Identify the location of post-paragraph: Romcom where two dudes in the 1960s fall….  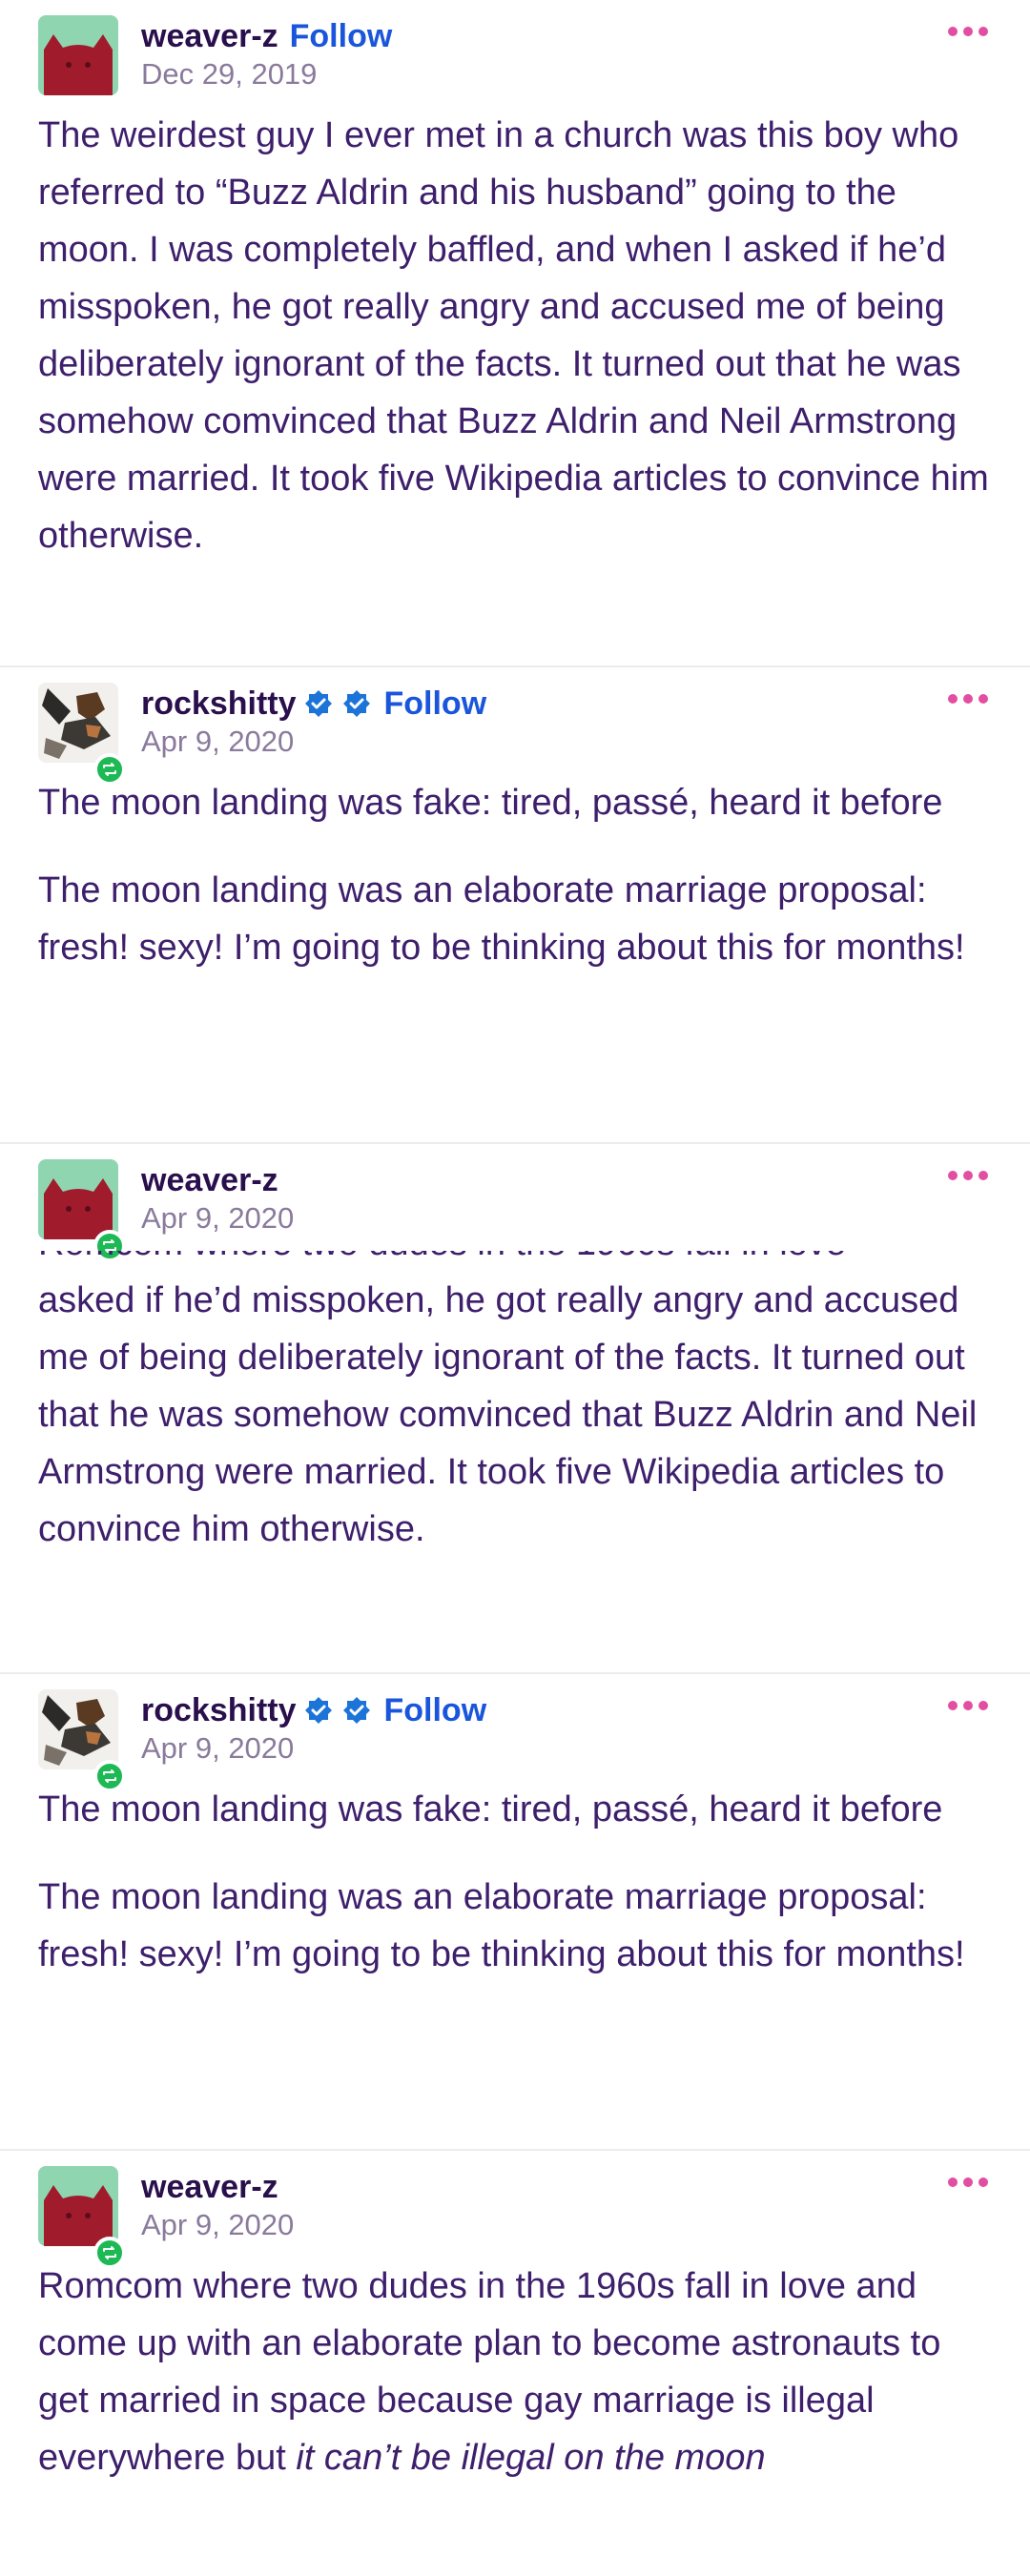
(515, 2372).